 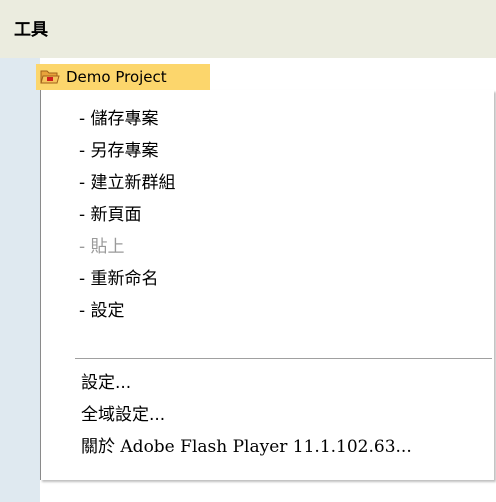 What do you see at coordinates (119, 151) in the screenshot?
I see `menu-item-save-project-as: - 另存專案` at bounding box center [119, 151].